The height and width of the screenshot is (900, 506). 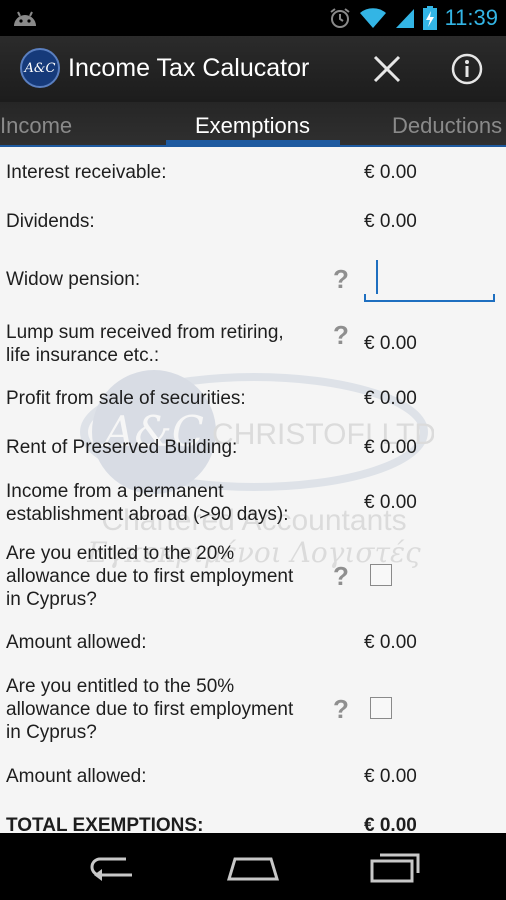 What do you see at coordinates (105, 824) in the screenshot?
I see `total-exemptions-label: TOTAL EXEMPTIONS:` at bounding box center [105, 824].